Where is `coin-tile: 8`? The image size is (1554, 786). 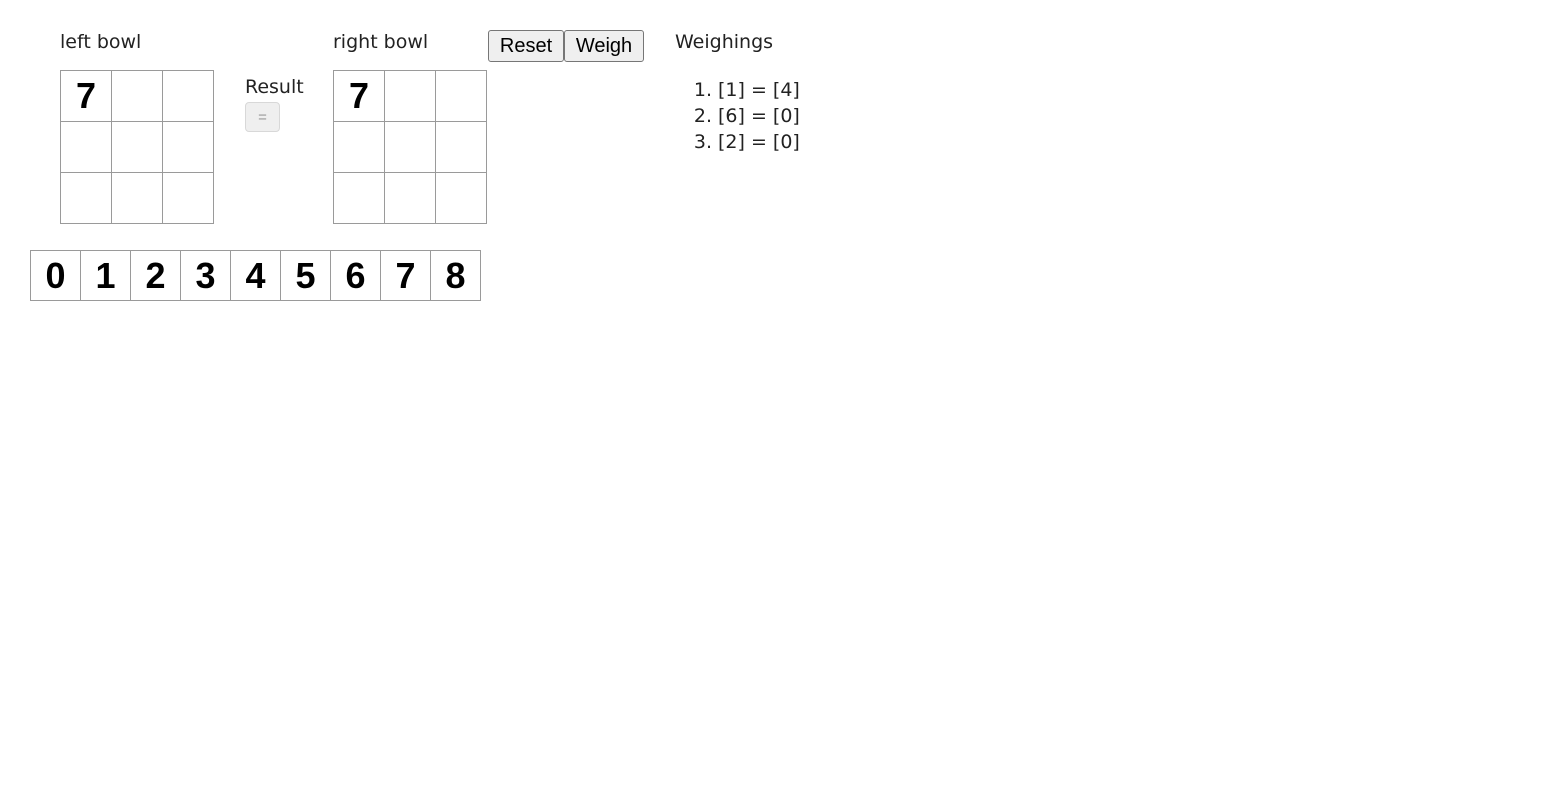 coin-tile: 8 is located at coordinates (456, 276).